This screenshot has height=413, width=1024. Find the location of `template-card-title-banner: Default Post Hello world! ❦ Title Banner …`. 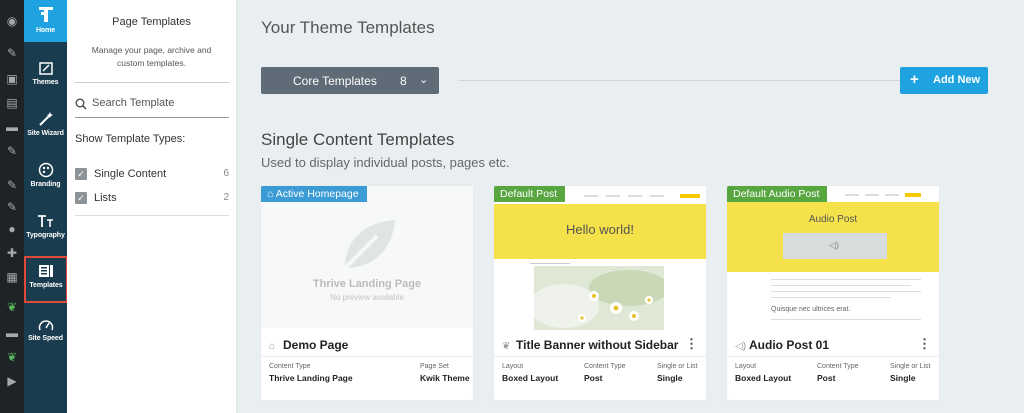

template-card-title-banner: Default Post Hello world! ❦ Title Banner … is located at coordinates (600, 293).